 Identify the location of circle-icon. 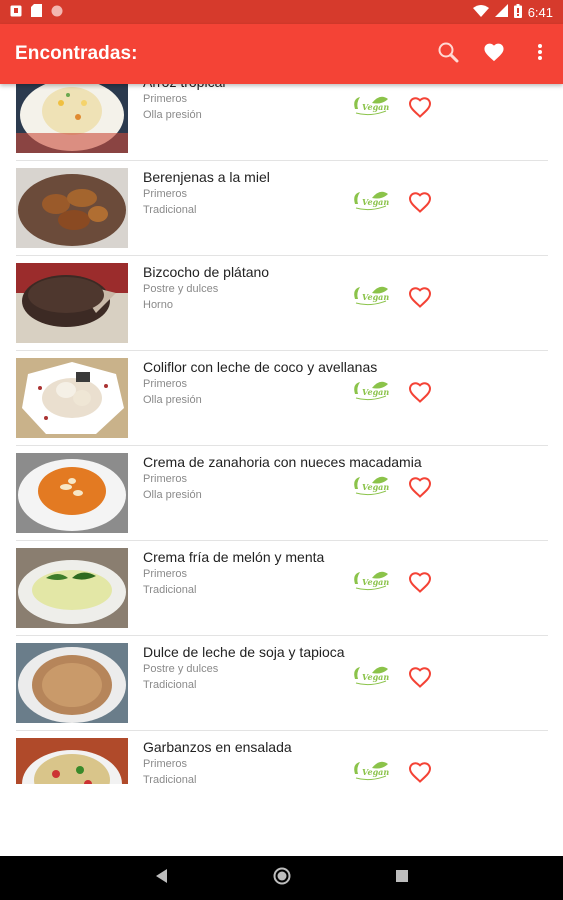
(57, 12).